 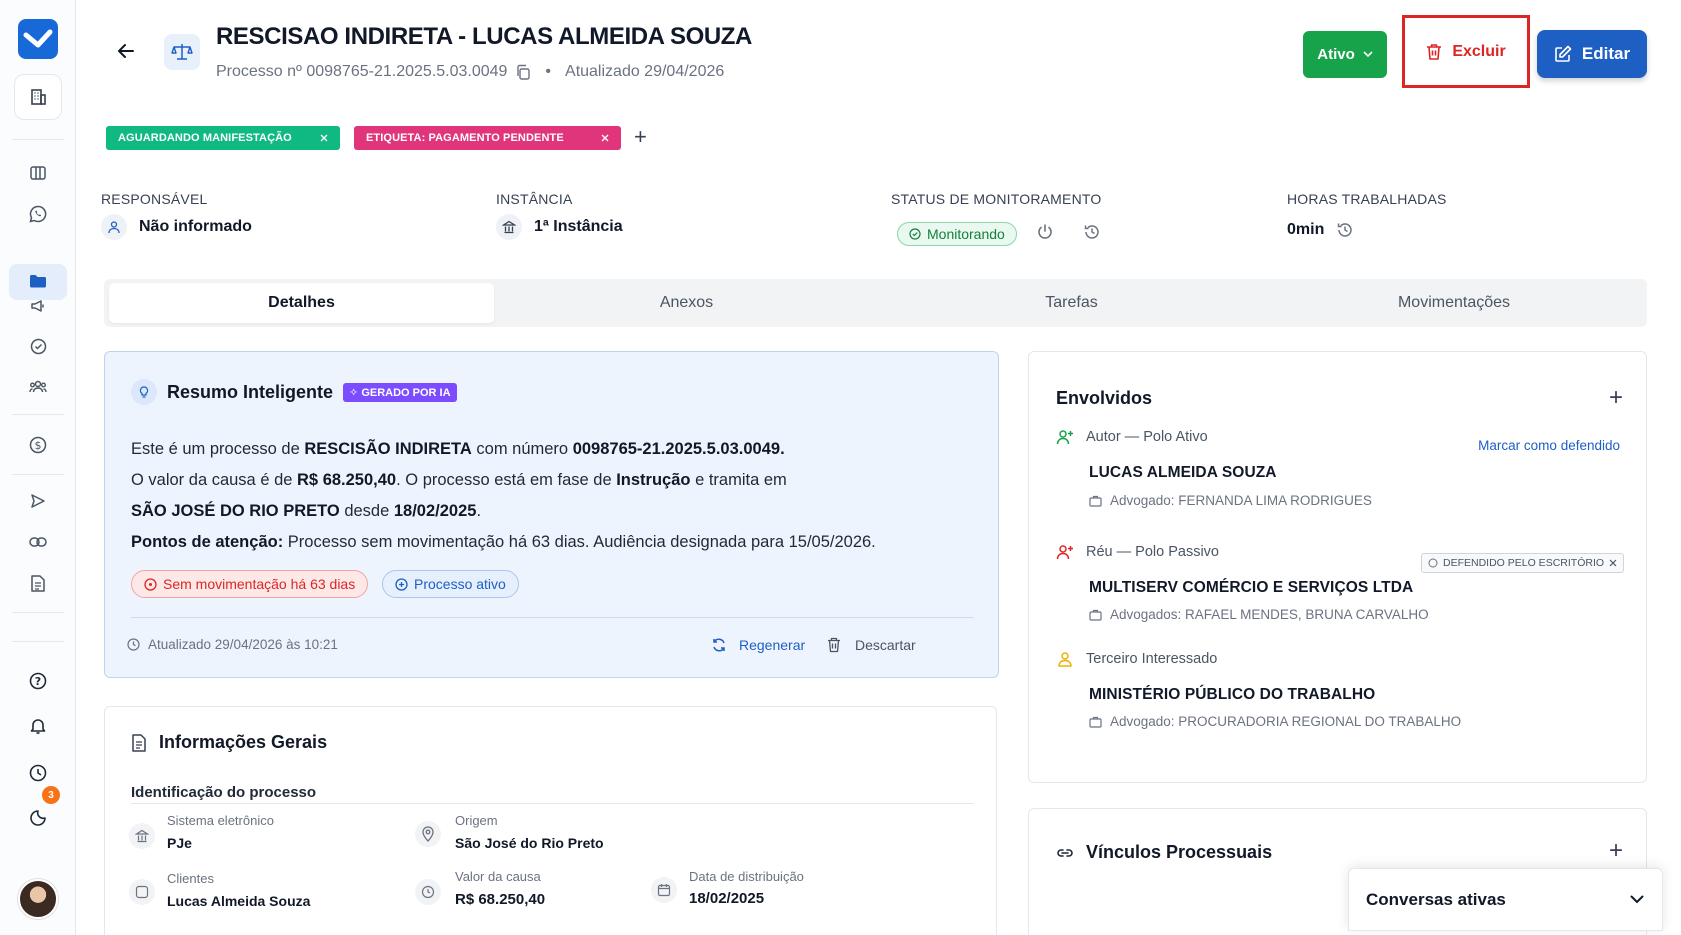 I want to click on active-process-badge: Processo ativo, so click(x=450, y=584).